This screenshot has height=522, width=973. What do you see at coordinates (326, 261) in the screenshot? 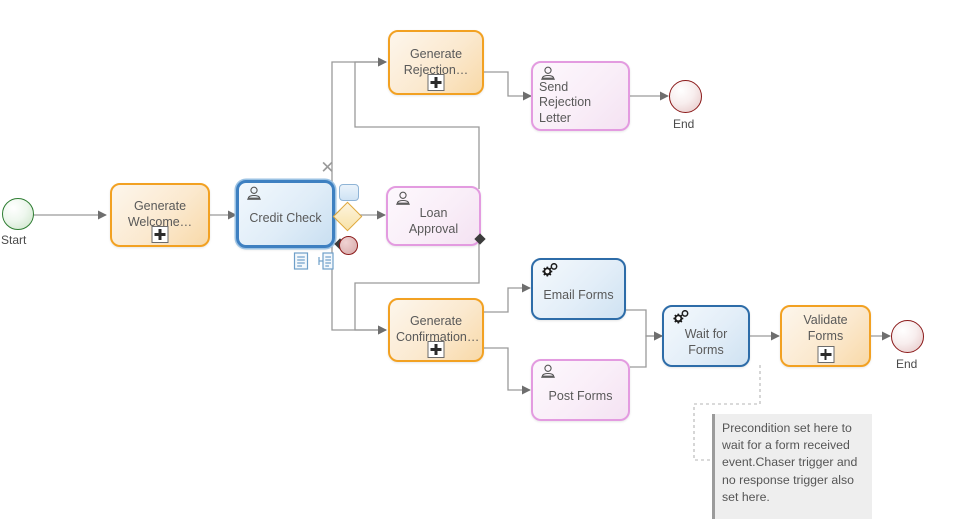
I see `document-list-icon` at bounding box center [326, 261].